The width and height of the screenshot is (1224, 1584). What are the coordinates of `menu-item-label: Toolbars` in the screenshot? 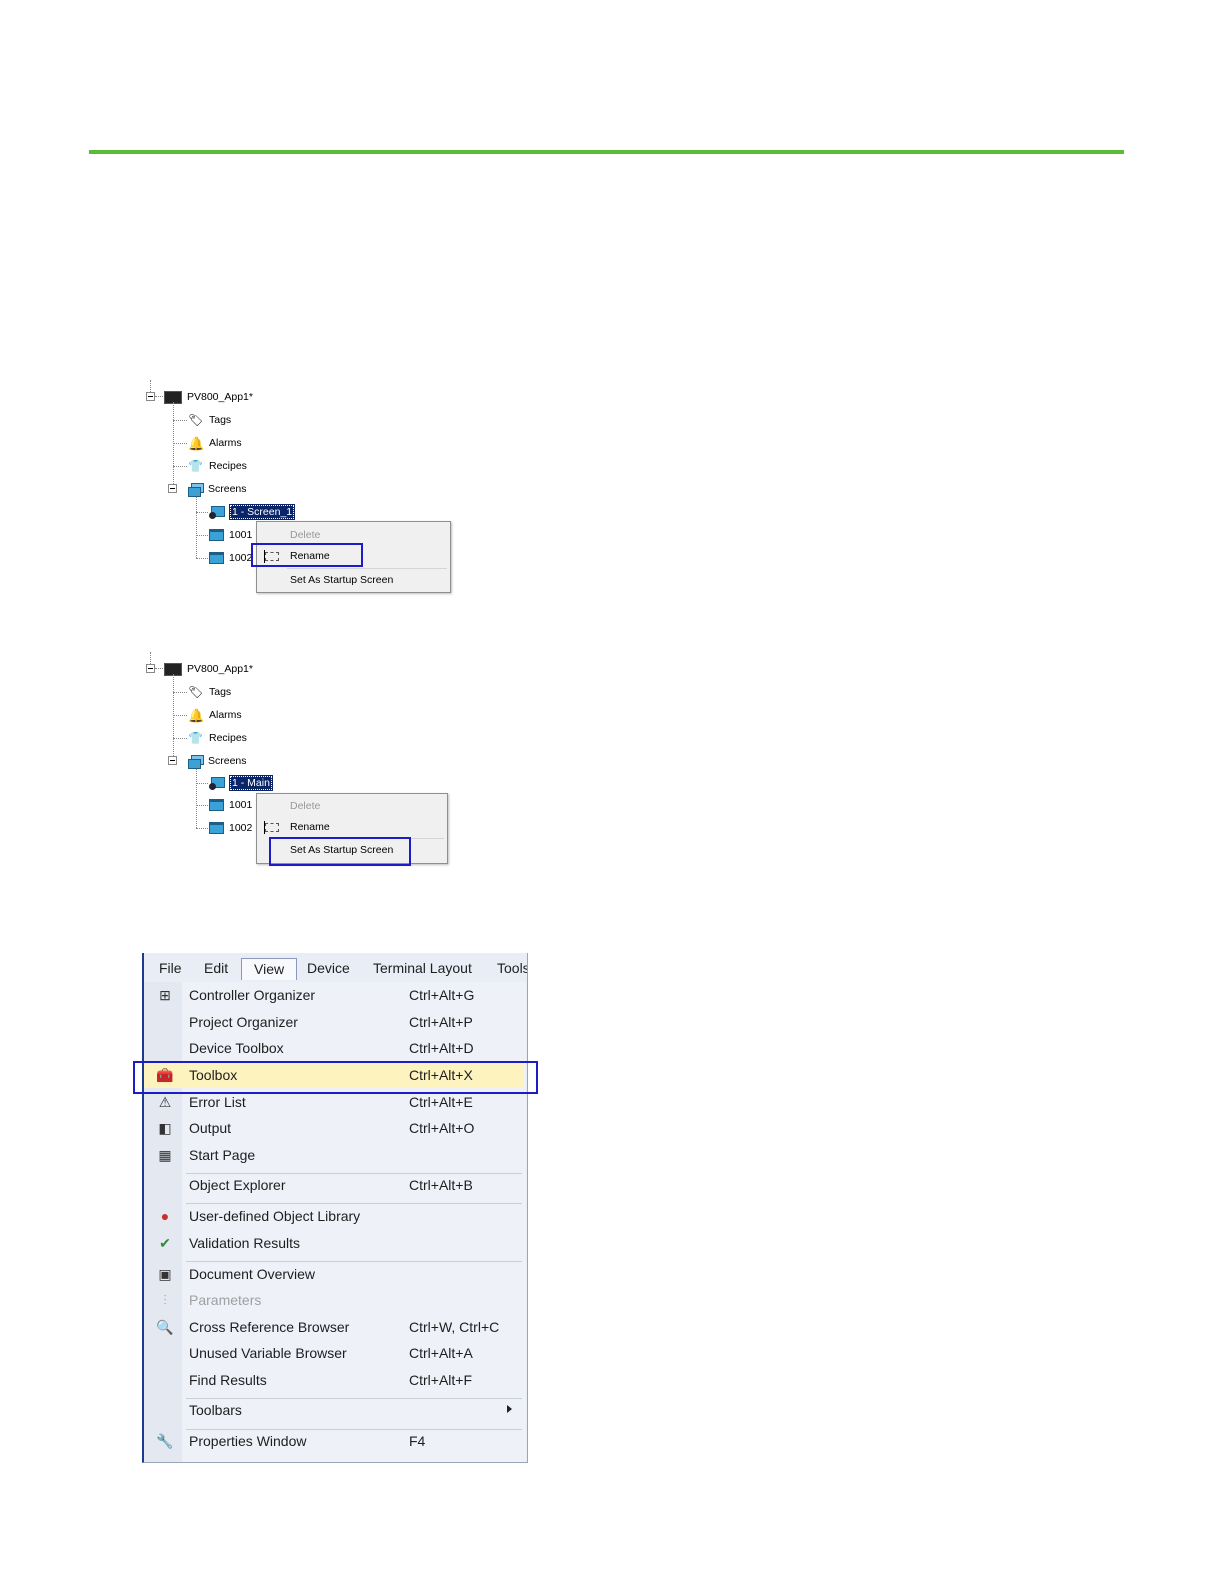 It's located at (215, 1410).